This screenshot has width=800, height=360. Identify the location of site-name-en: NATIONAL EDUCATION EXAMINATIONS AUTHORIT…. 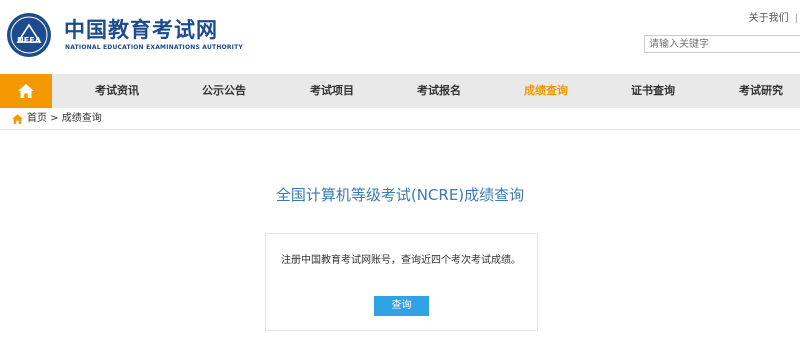
(154, 47).